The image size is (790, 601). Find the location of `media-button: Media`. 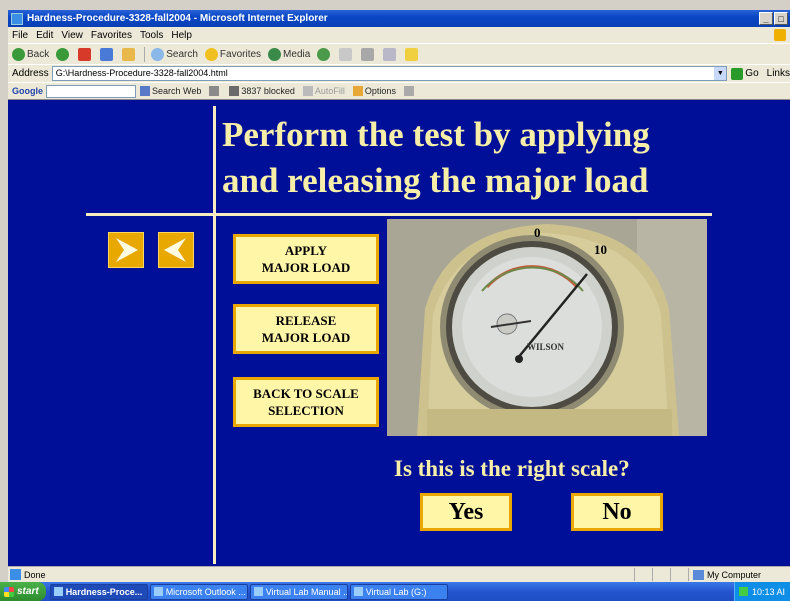

media-button: Media is located at coordinates (289, 54).